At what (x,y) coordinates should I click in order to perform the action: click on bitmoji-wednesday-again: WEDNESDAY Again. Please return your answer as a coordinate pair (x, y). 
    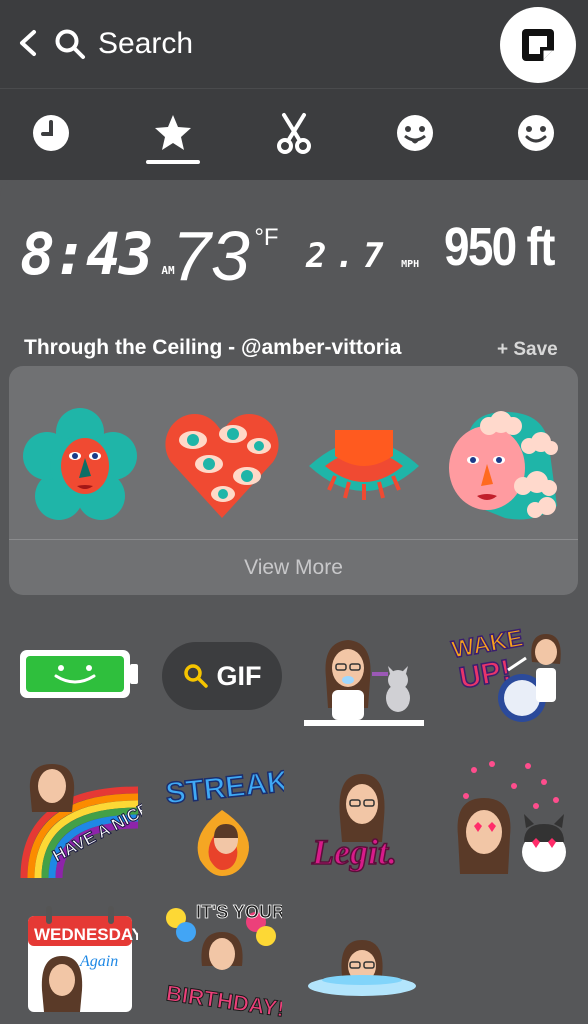
    Looking at the image, I should click on (83, 958).